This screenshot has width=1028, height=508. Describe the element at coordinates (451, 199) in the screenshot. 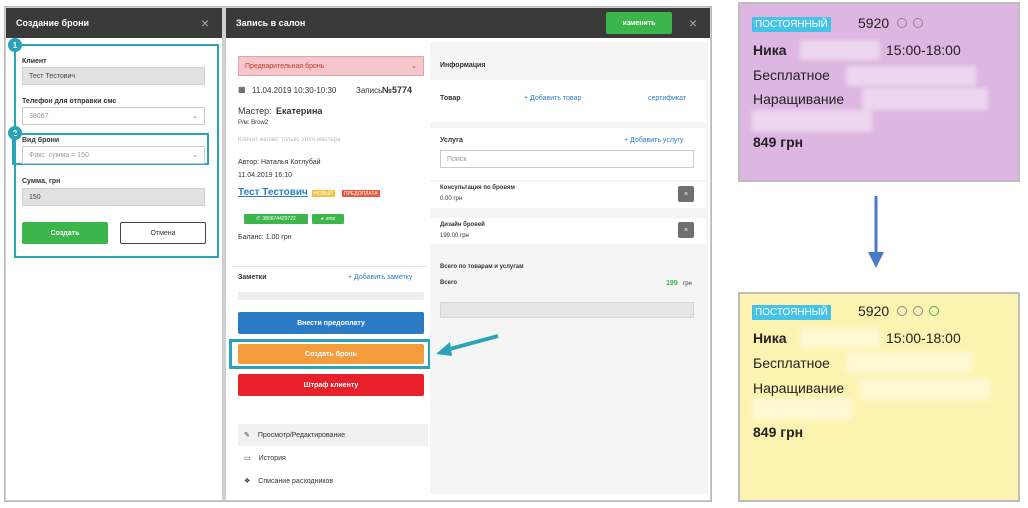

I see `service1-price: 0.00 грн` at that location.